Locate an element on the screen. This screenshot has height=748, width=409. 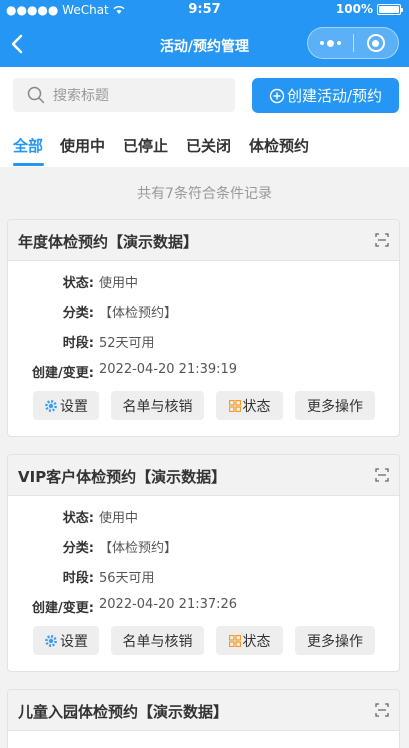
record-count: 共有7条符合条件记录 is located at coordinates (204, 194).